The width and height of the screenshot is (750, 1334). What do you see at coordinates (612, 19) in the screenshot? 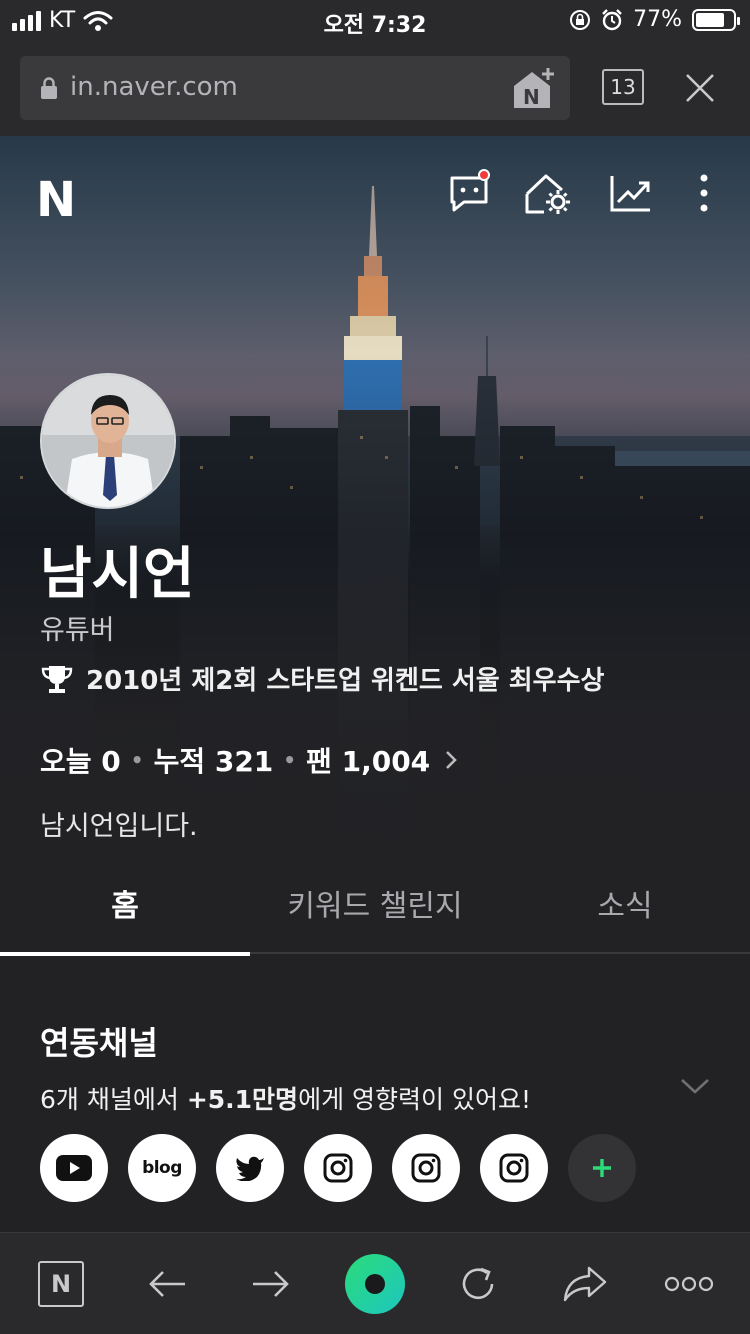
I see `alarm-icon` at bounding box center [612, 19].